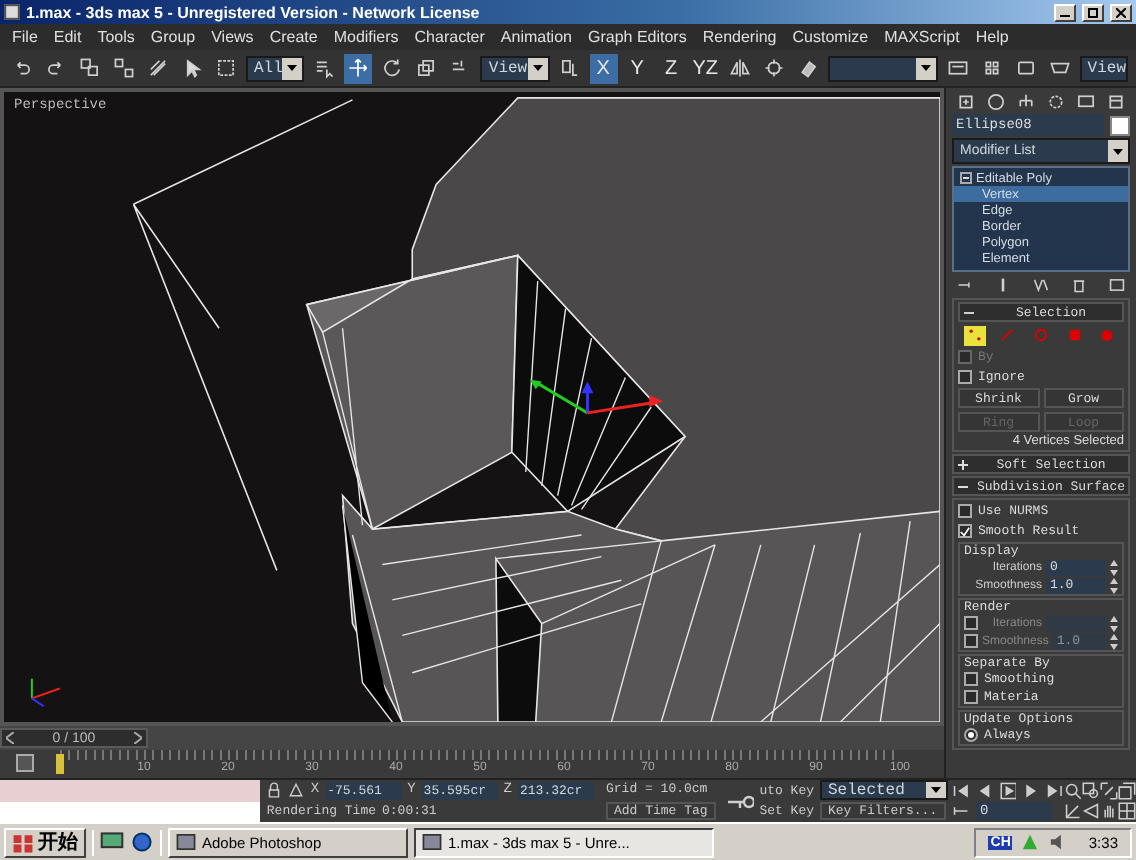  What do you see at coordinates (1073, 811) in the screenshot?
I see `field-of-view-icon` at bounding box center [1073, 811].